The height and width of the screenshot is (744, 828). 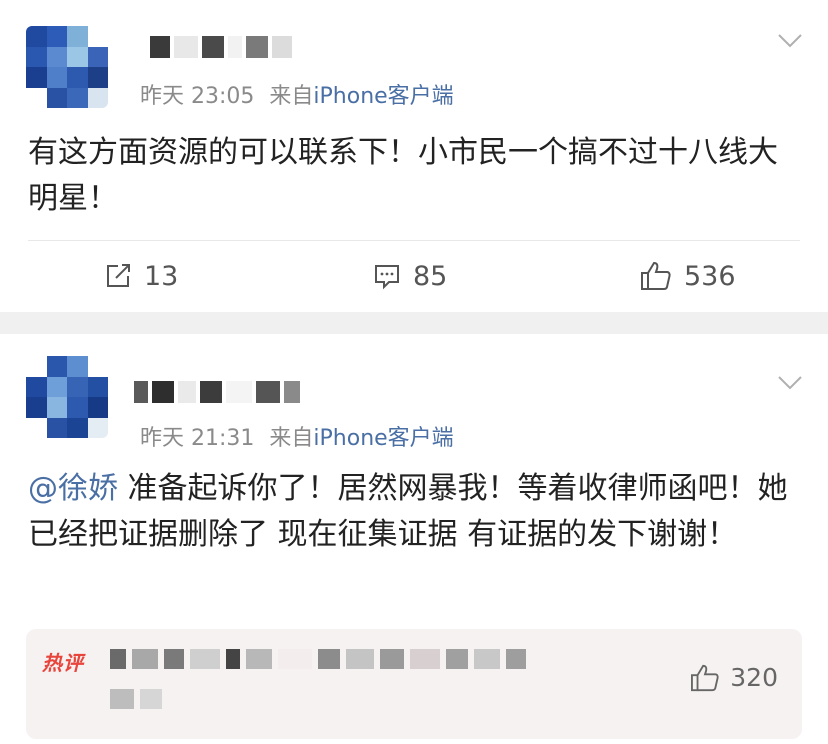 What do you see at coordinates (410, 276) in the screenshot?
I see `comment-button: 85` at bounding box center [410, 276].